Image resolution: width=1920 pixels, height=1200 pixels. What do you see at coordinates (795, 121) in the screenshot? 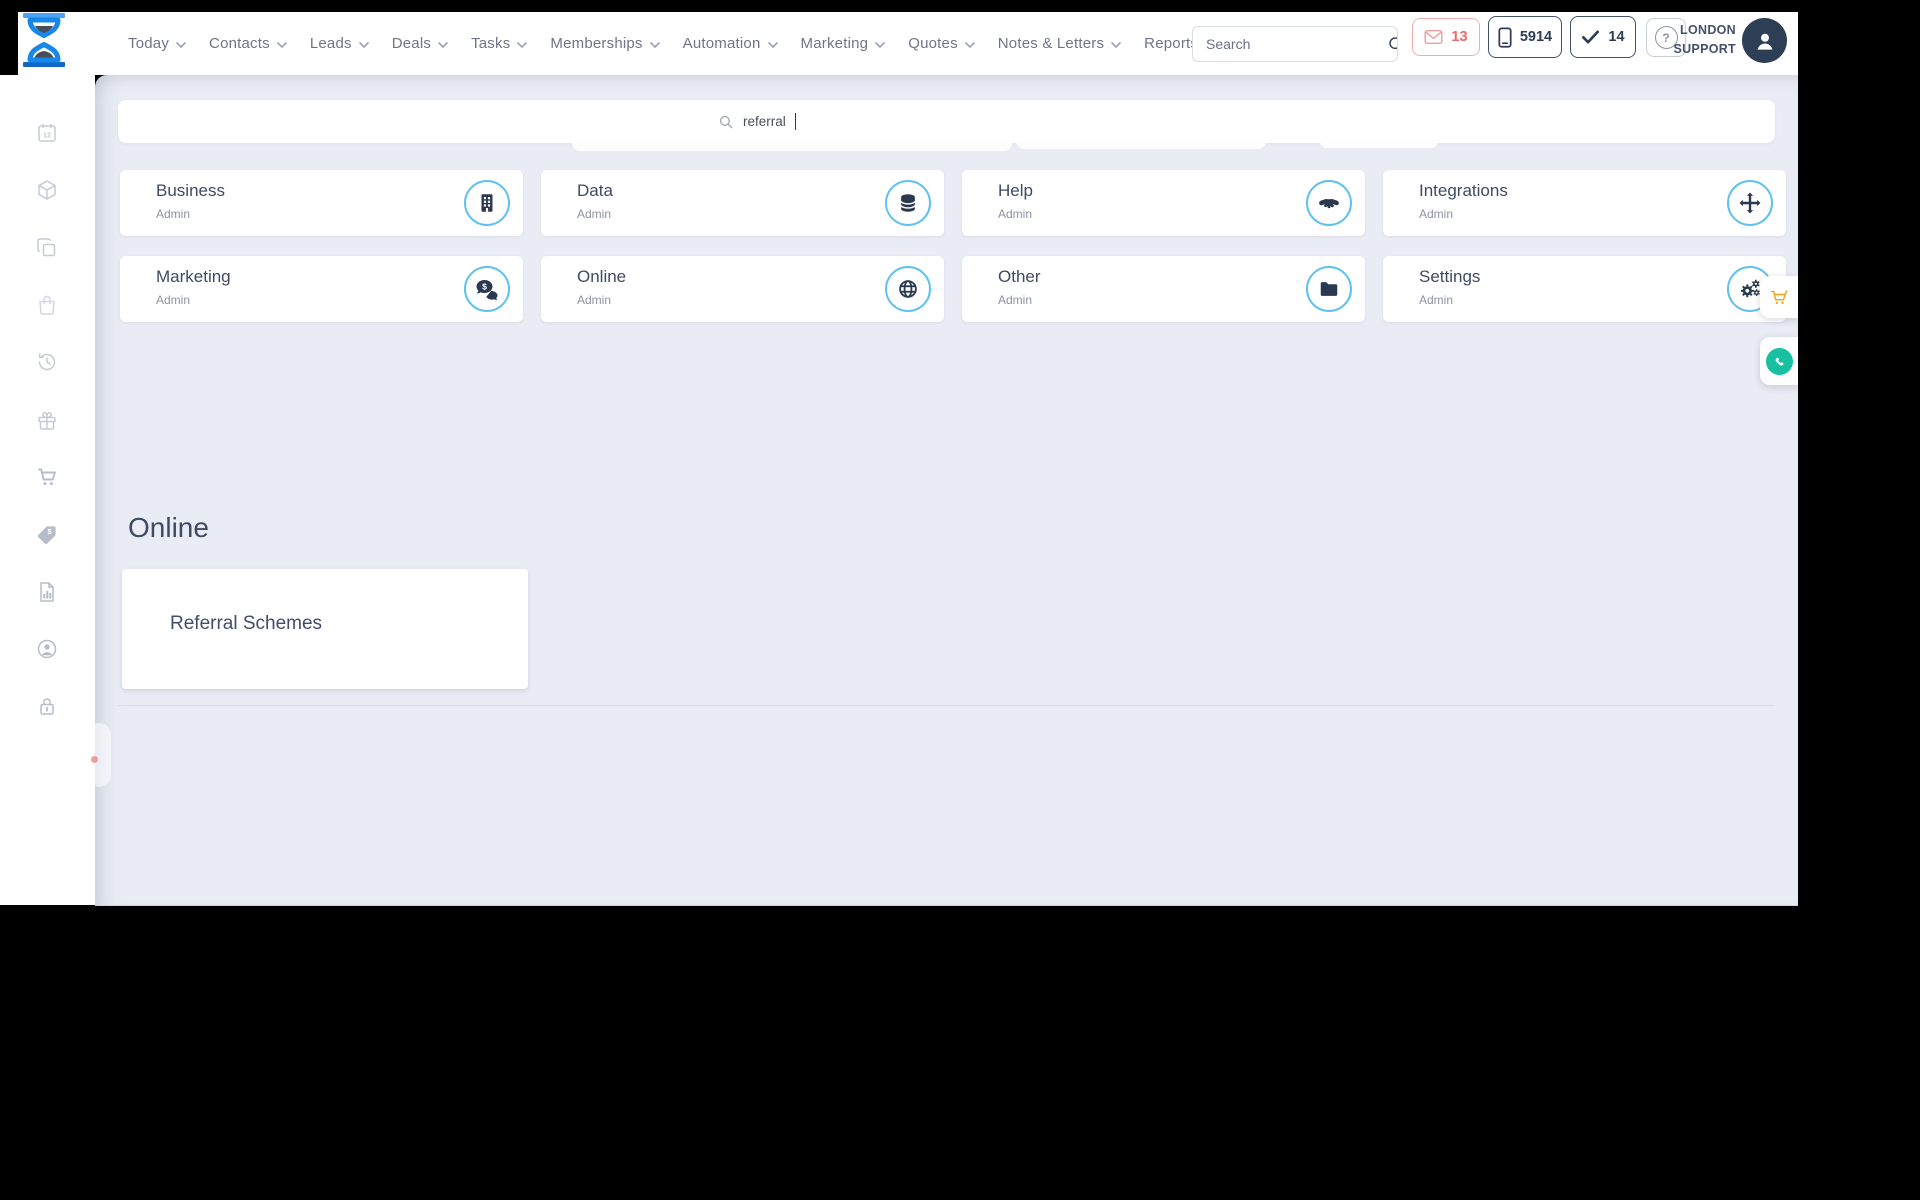
I see `text-caret` at bounding box center [795, 121].